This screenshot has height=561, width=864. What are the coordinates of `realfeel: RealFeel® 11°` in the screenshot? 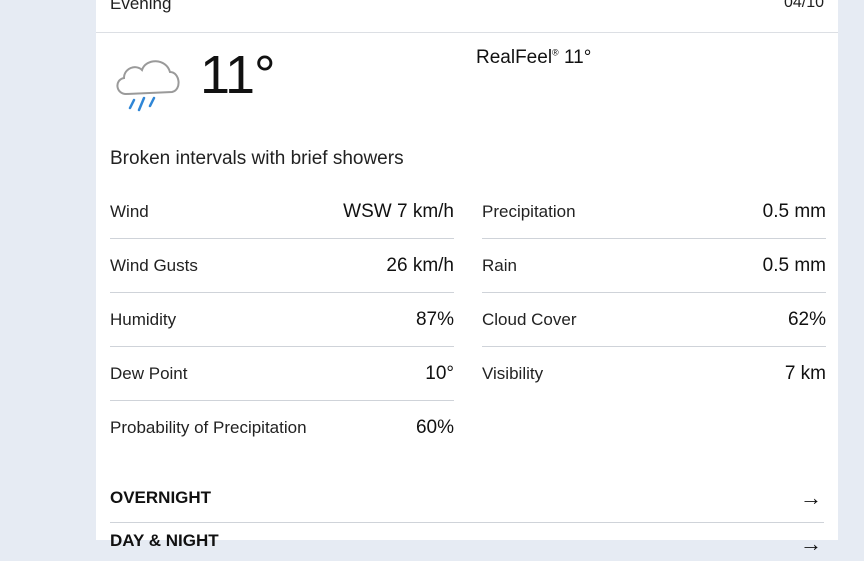 It's located at (533, 58).